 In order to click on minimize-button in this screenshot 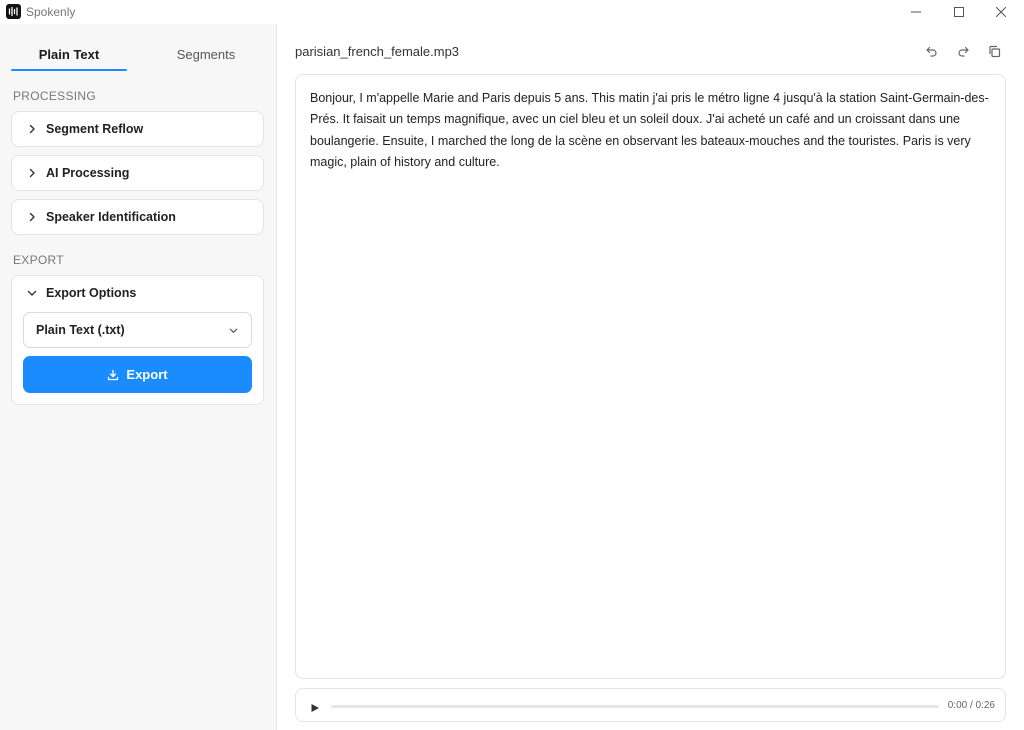, I will do `click(916, 12)`.